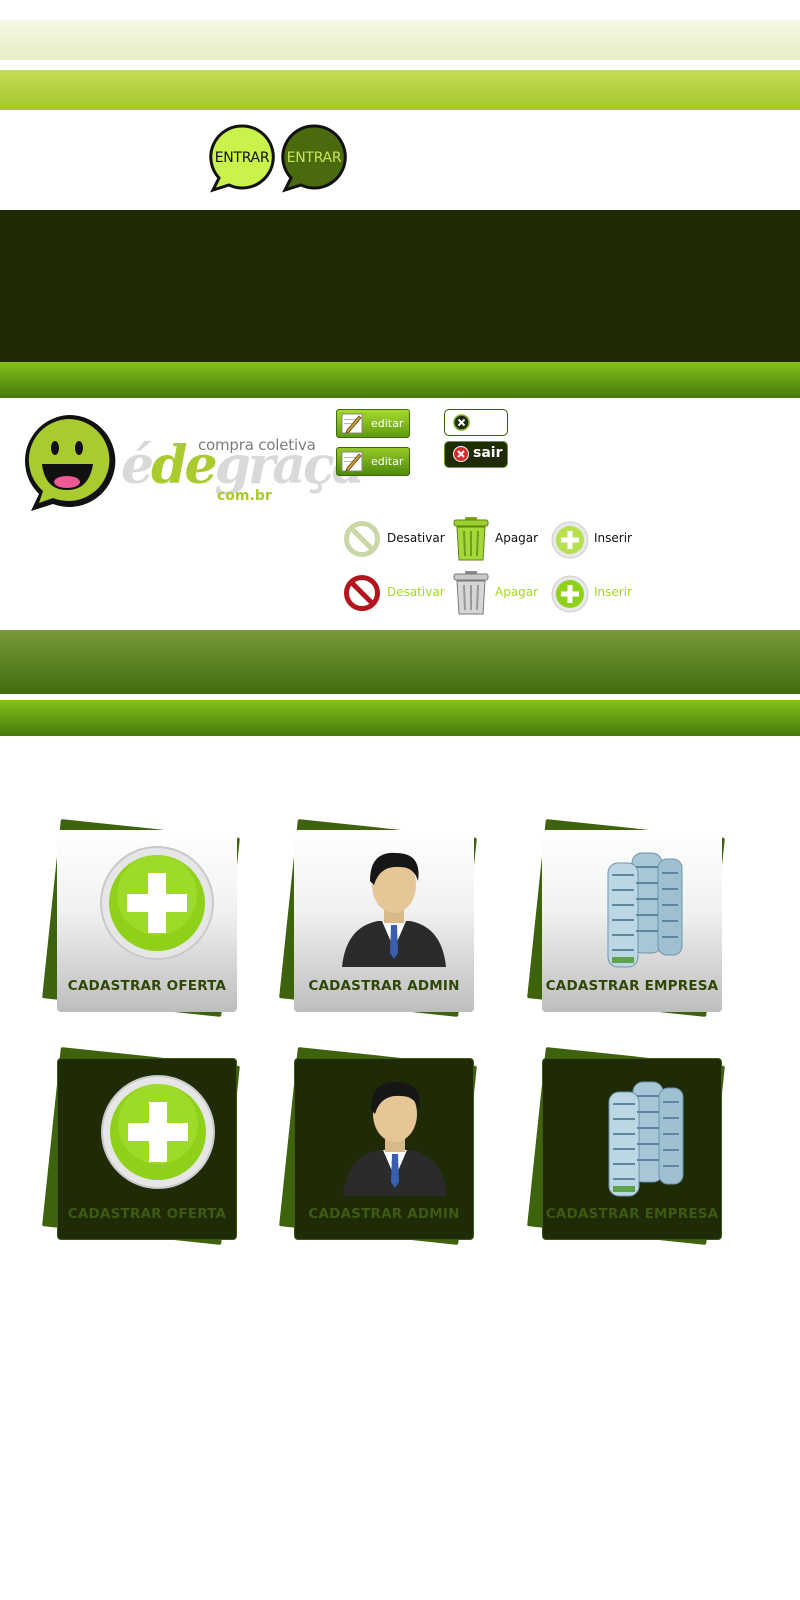 The width and height of the screenshot is (800, 1600). I want to click on card-register-offer: CADASTRAR OFERTA, so click(147, 923).